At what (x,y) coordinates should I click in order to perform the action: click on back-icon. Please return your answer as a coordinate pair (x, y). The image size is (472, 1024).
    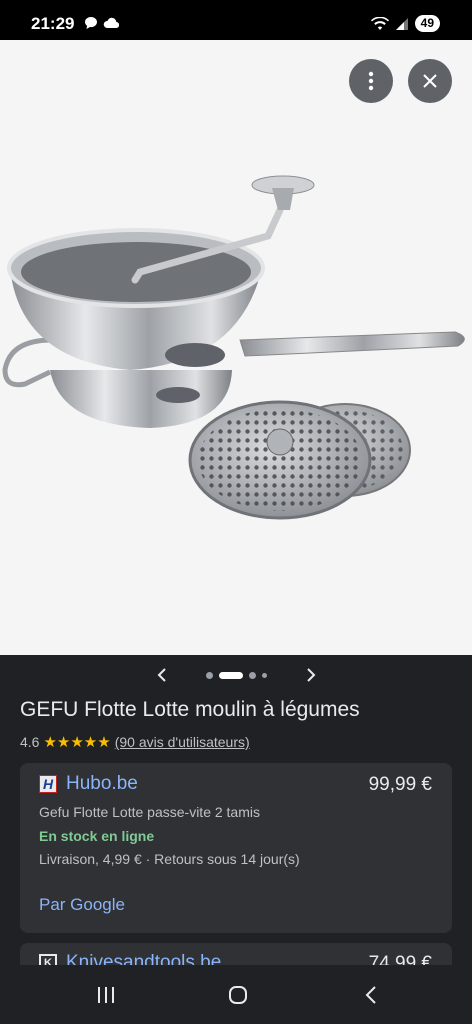
    Looking at the image, I should click on (370, 995).